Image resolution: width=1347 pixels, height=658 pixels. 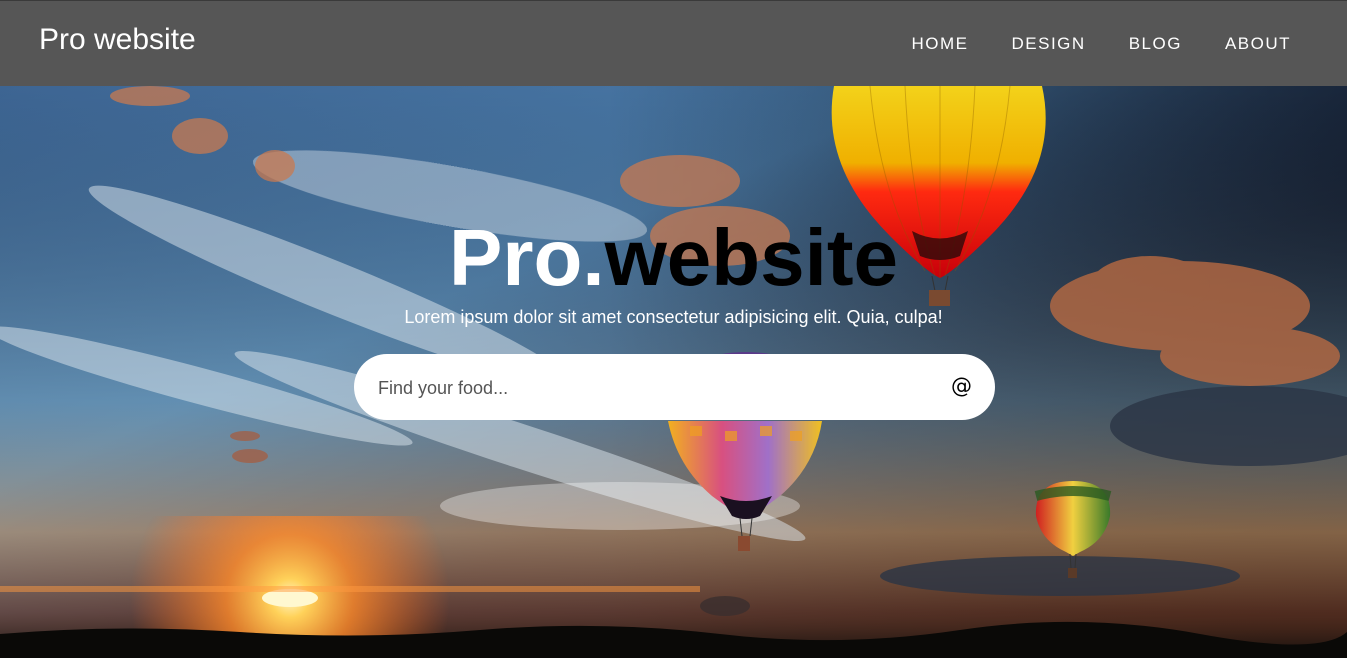 What do you see at coordinates (751, 257) in the screenshot?
I see `hero-title-website: website` at bounding box center [751, 257].